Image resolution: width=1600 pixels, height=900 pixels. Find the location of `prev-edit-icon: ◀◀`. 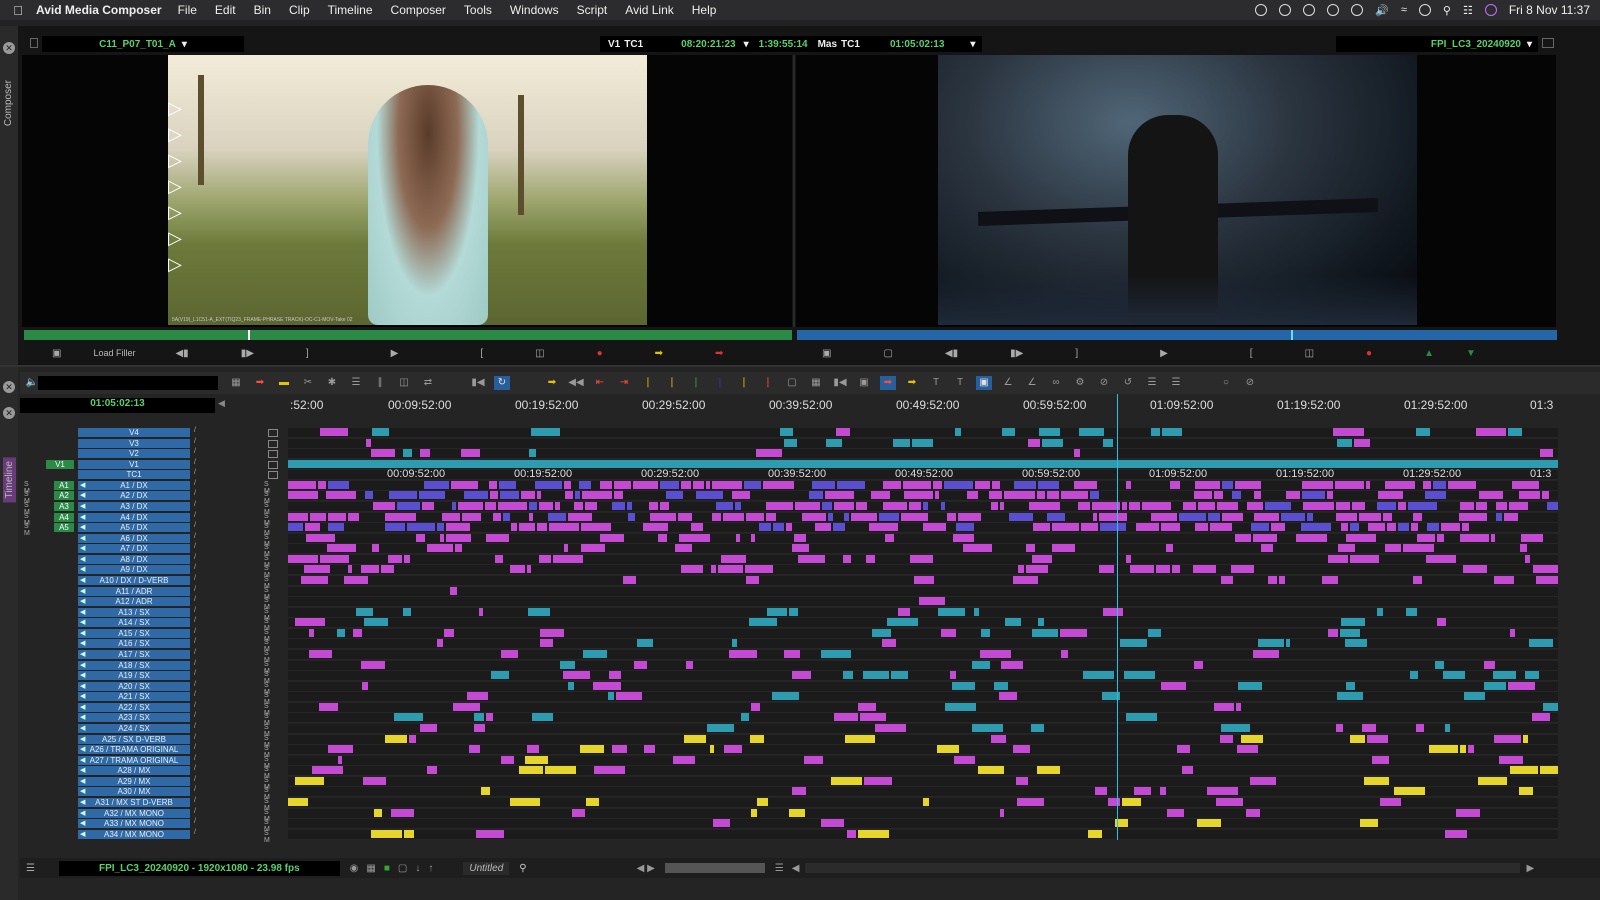

prev-edit-icon: ◀◀ is located at coordinates (576, 383).